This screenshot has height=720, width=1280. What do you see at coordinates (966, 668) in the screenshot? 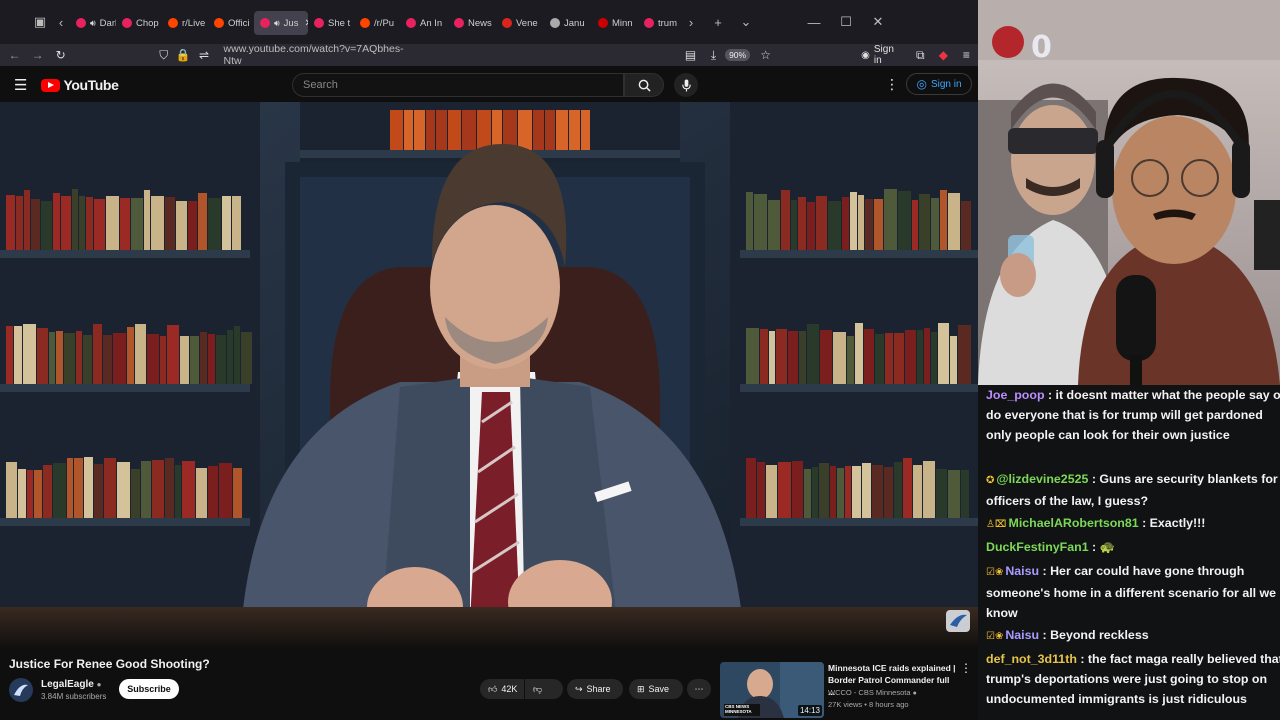
I see `recommended-more-icon: ⋮` at bounding box center [966, 668].